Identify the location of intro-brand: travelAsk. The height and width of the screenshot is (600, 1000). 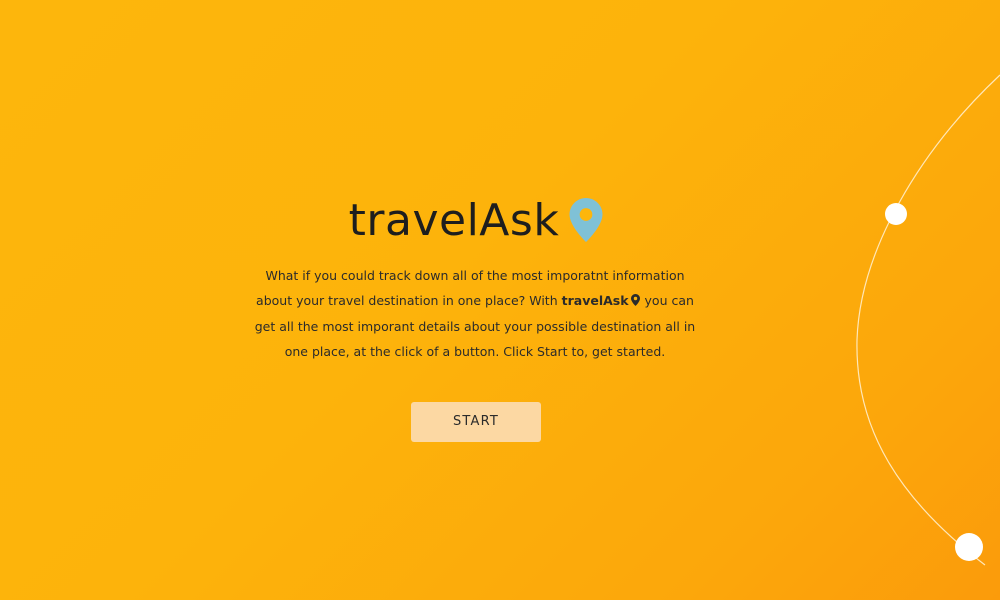
(595, 300).